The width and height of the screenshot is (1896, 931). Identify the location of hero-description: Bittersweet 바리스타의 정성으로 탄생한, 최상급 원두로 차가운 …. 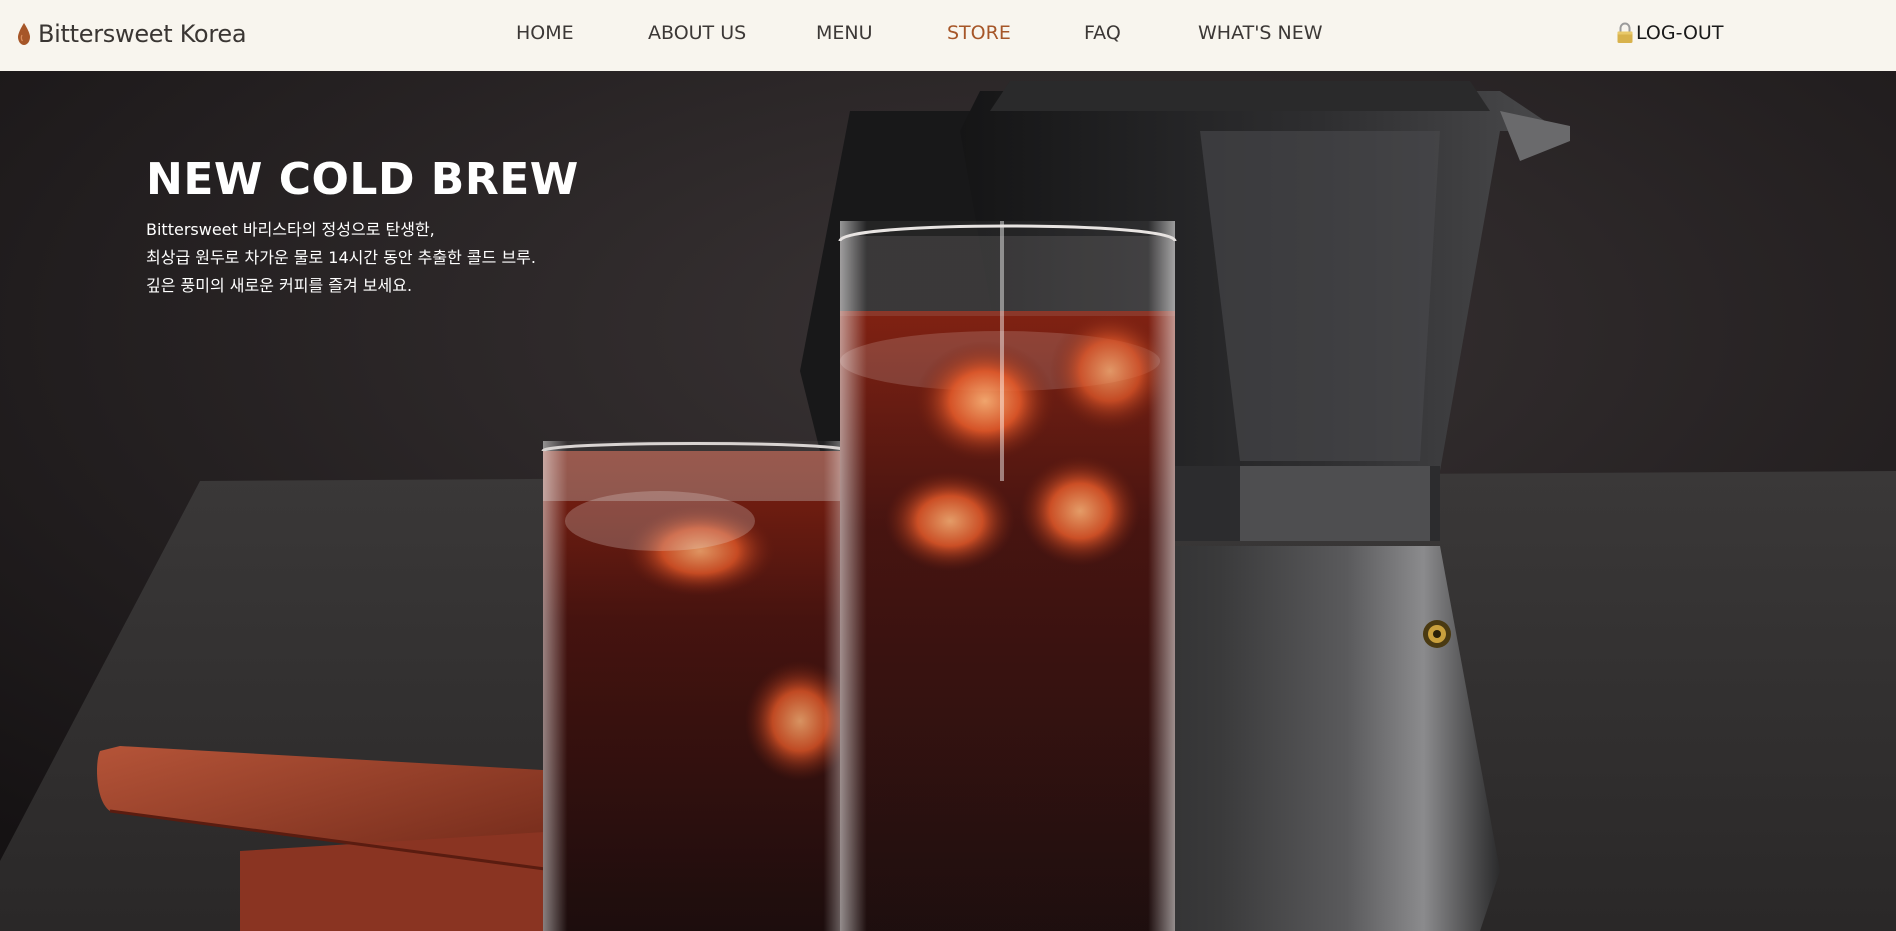
(362, 258).